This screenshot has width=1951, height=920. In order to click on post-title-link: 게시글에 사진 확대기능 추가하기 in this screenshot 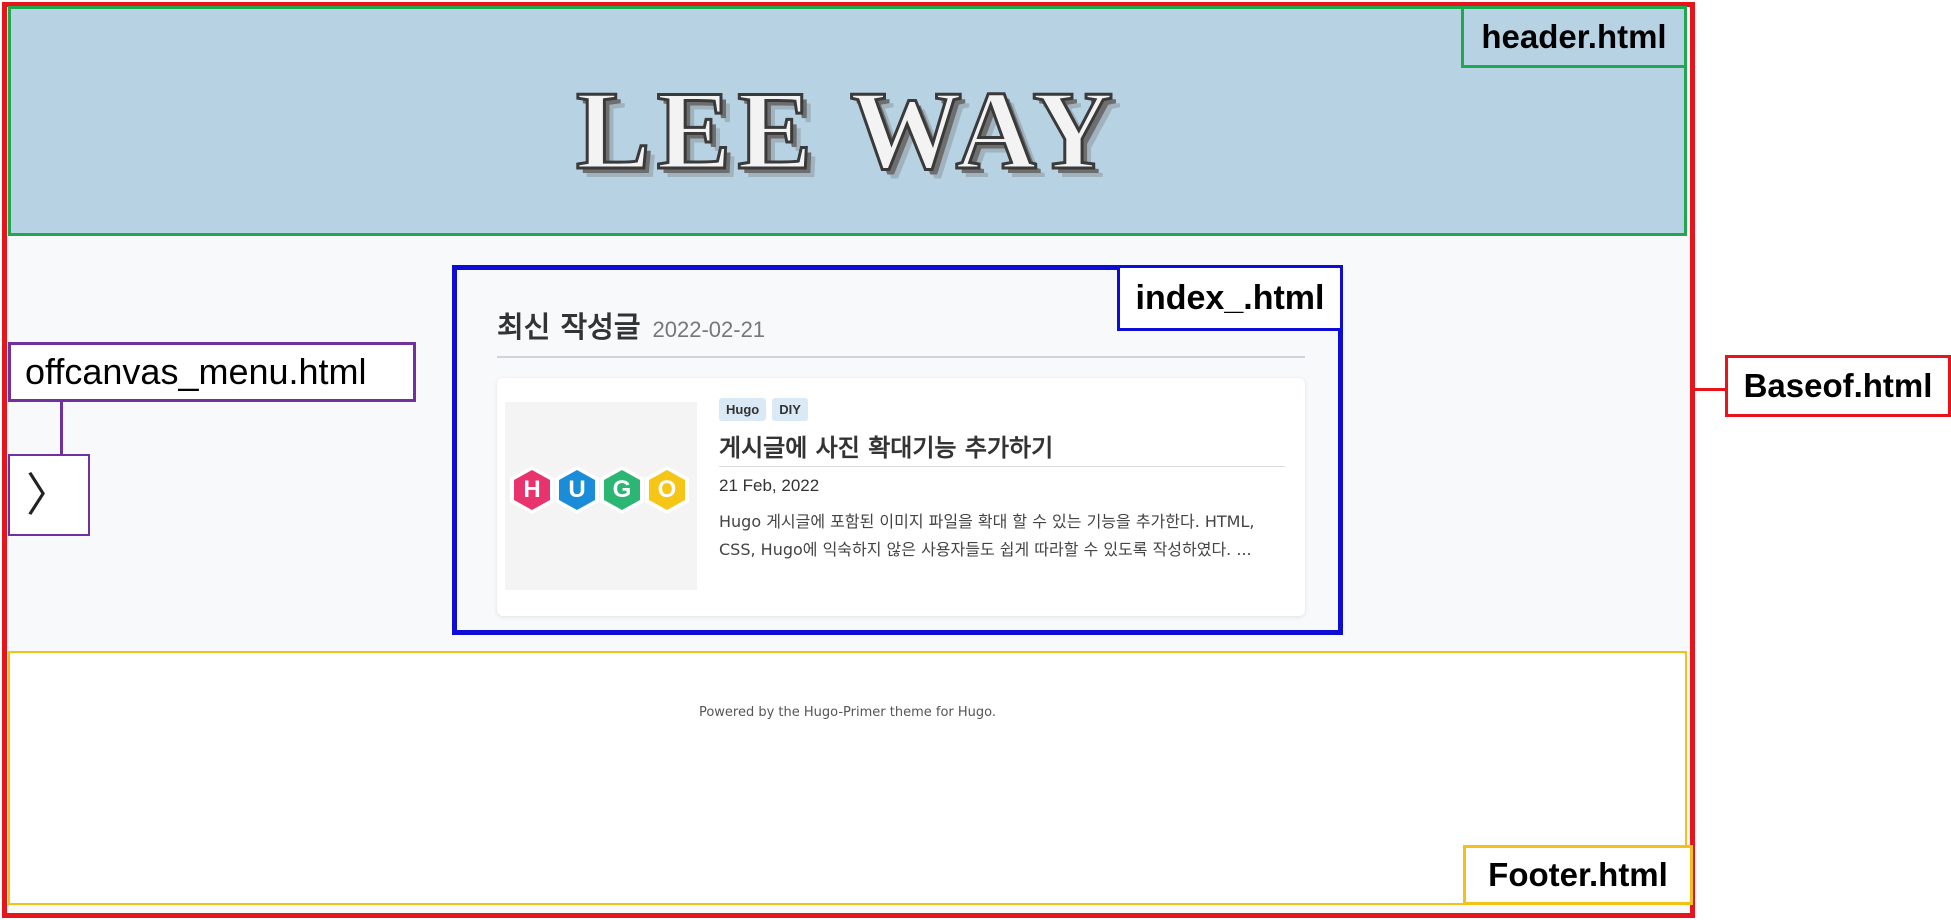, I will do `click(886, 445)`.